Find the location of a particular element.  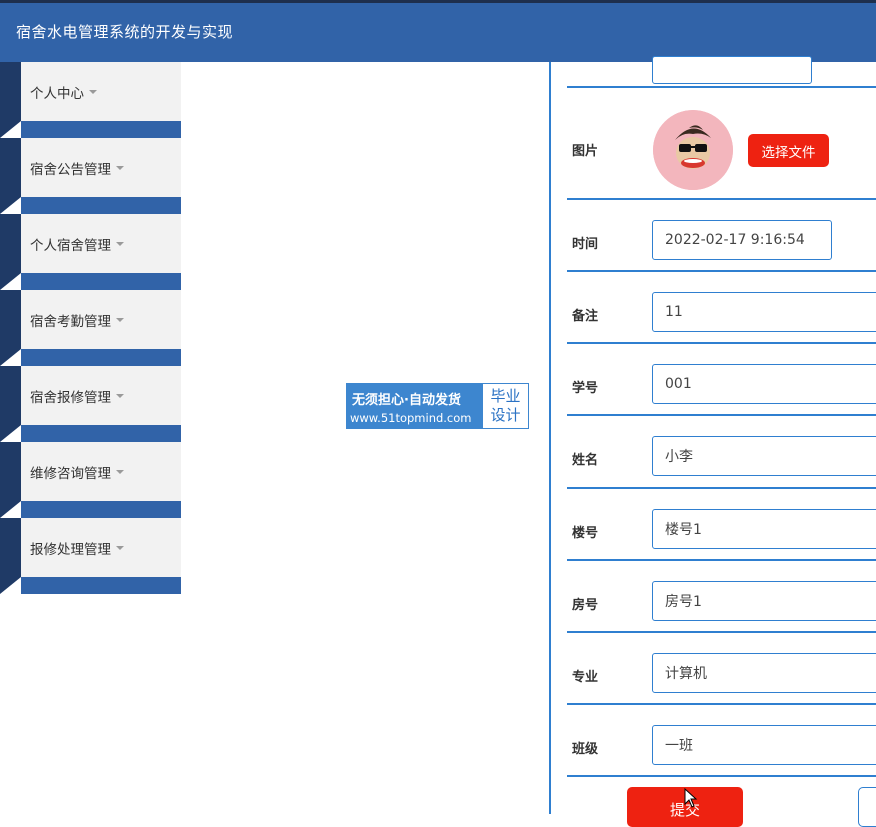

sidebar-item-repair-handling: 报修处理管理 is located at coordinates (90, 556).